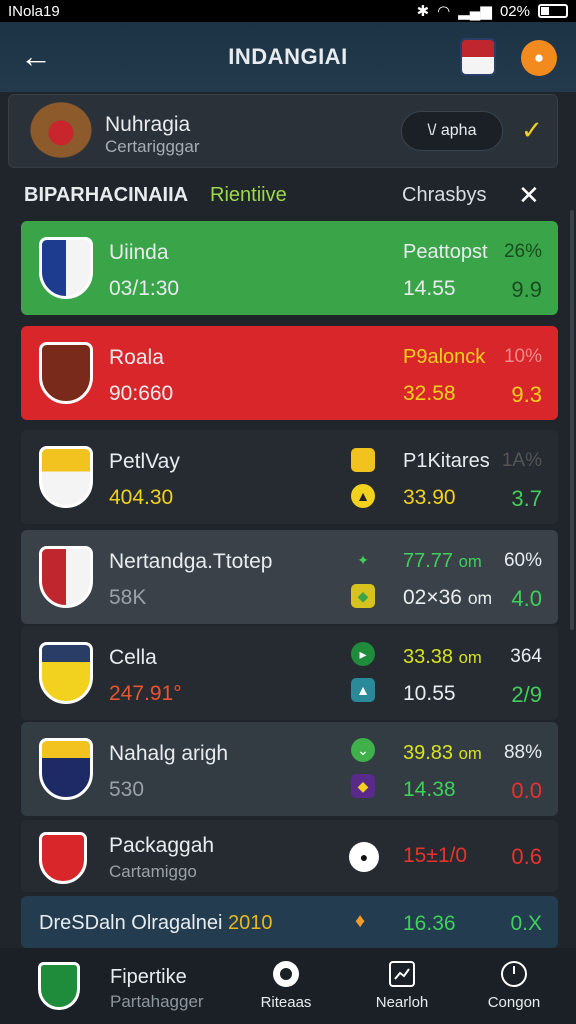 Image resolution: width=576 pixels, height=1024 pixels. What do you see at coordinates (286, 974) in the screenshot?
I see `ball-icon` at bounding box center [286, 974].